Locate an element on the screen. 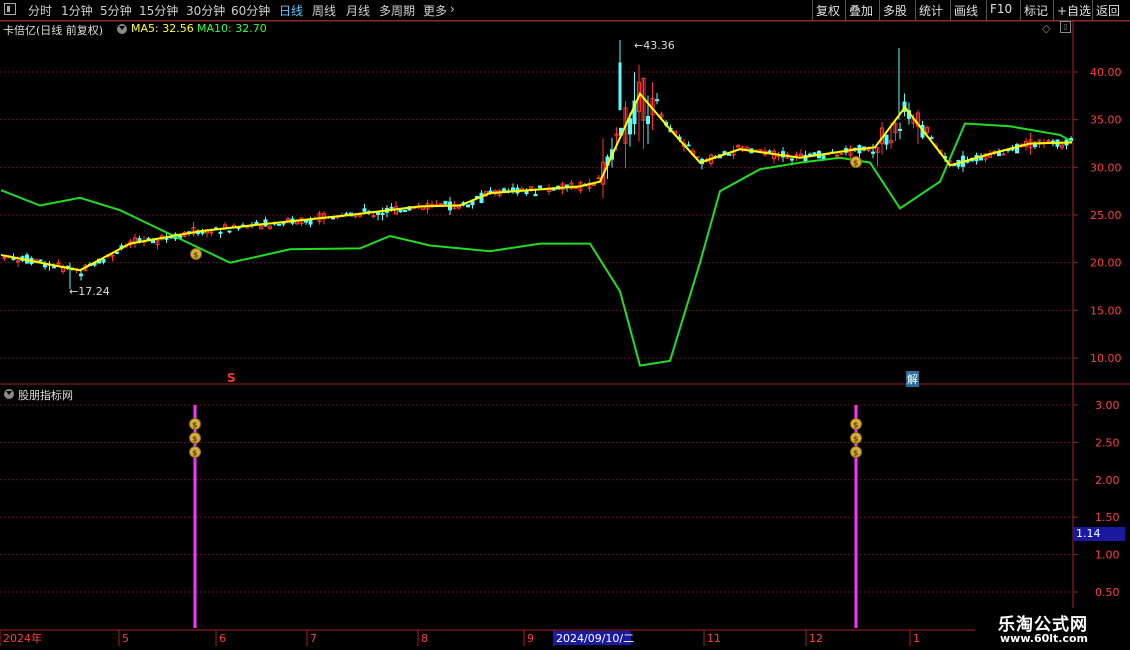 This screenshot has height=650, width=1130. pane-toggle-icon: ▯ is located at coordinates (1065, 27).